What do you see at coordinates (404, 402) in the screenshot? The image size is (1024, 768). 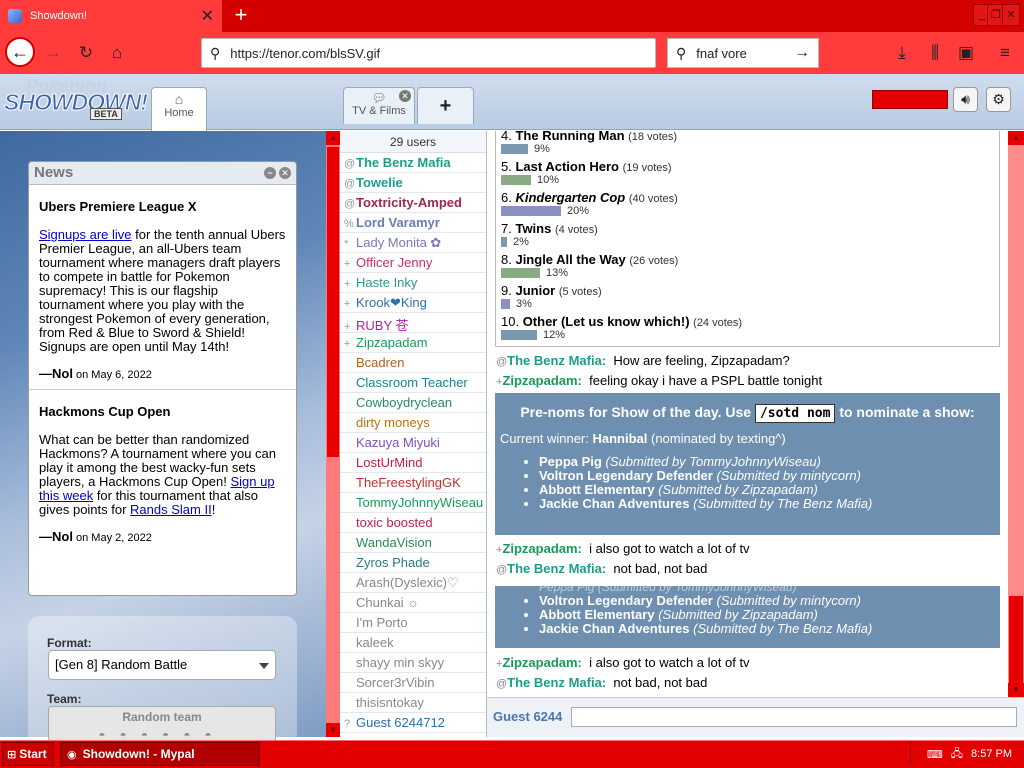 I see `user-name: Cowboydryclean` at bounding box center [404, 402].